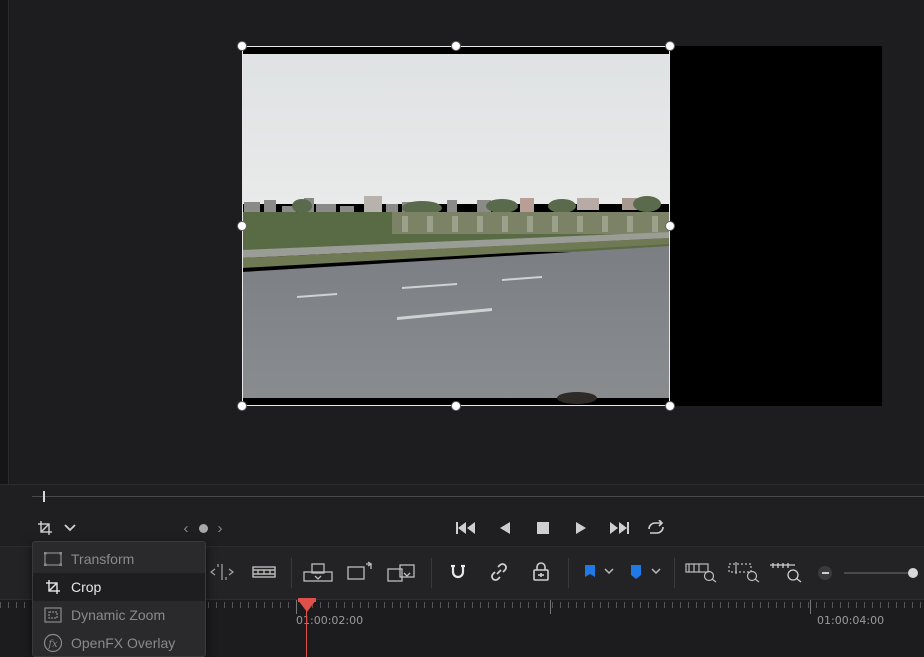 The width and height of the screenshot is (924, 657). What do you see at coordinates (670, 226) in the screenshot?
I see `crop-handle-right` at bounding box center [670, 226].